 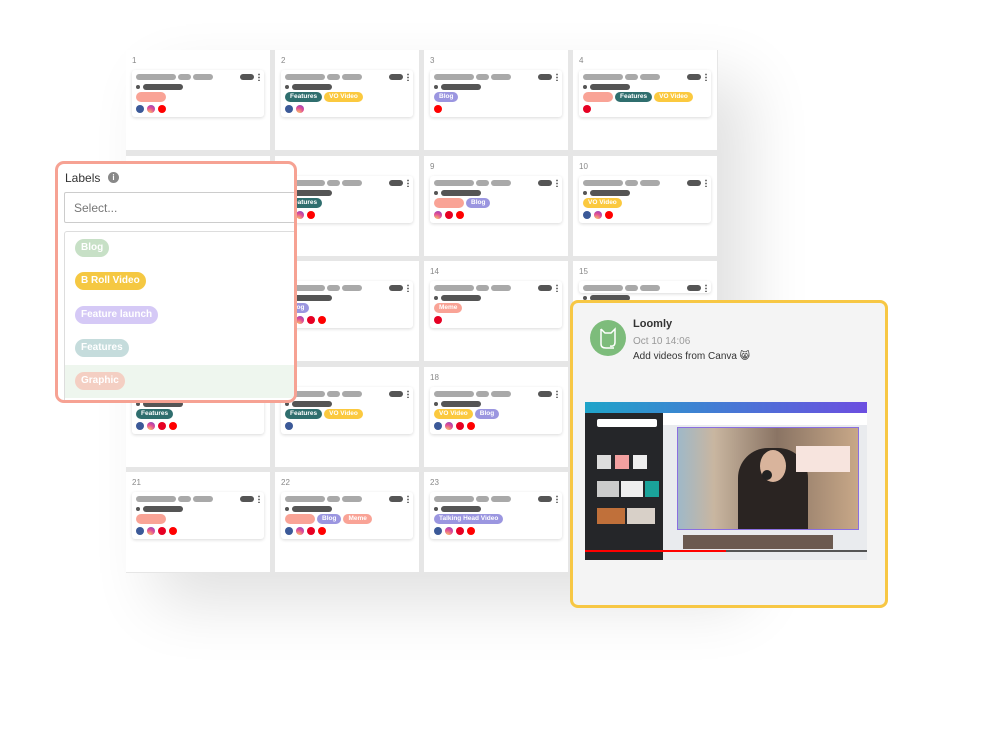 I want to click on video-thumbnail, so click(x=726, y=481).